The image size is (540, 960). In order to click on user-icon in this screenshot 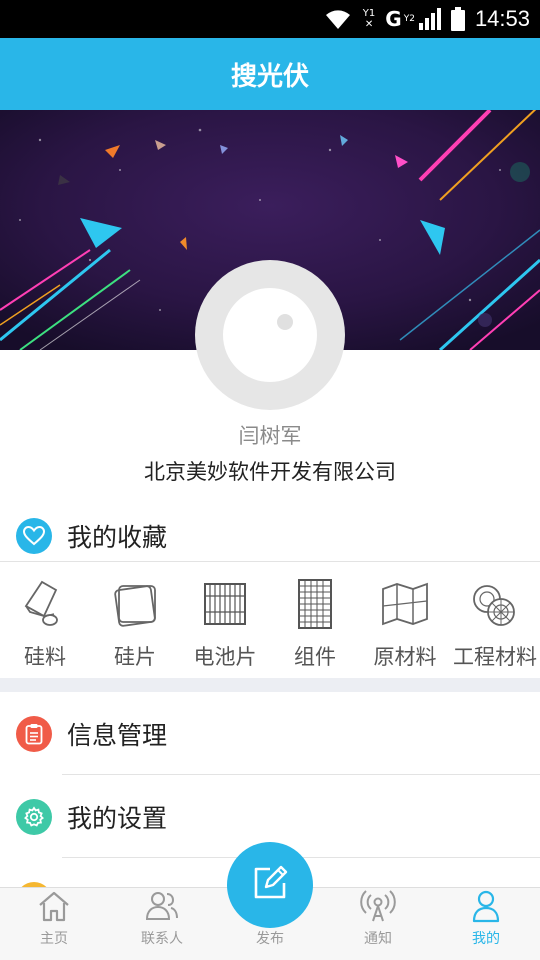, I will do `click(486, 906)`.